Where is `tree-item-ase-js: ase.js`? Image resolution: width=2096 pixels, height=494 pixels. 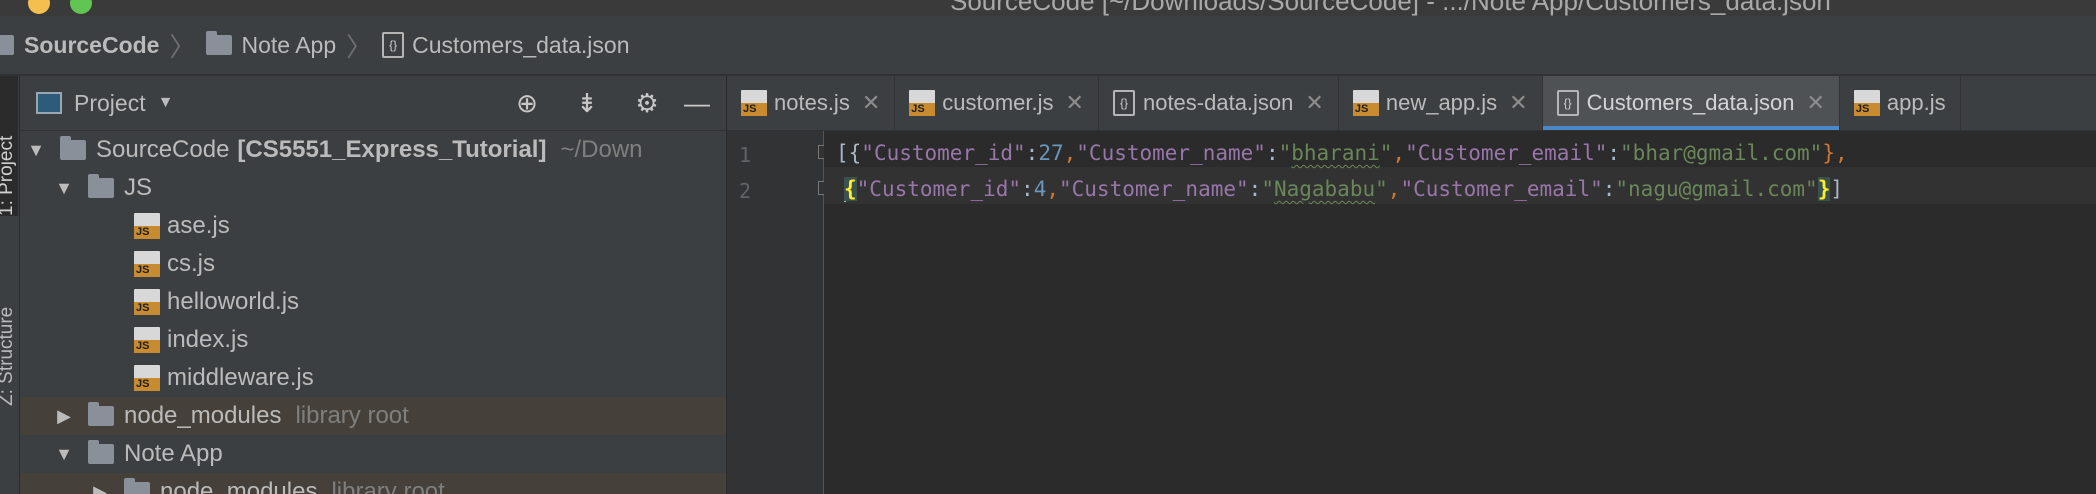
tree-item-ase-js: ase.js is located at coordinates (373, 226).